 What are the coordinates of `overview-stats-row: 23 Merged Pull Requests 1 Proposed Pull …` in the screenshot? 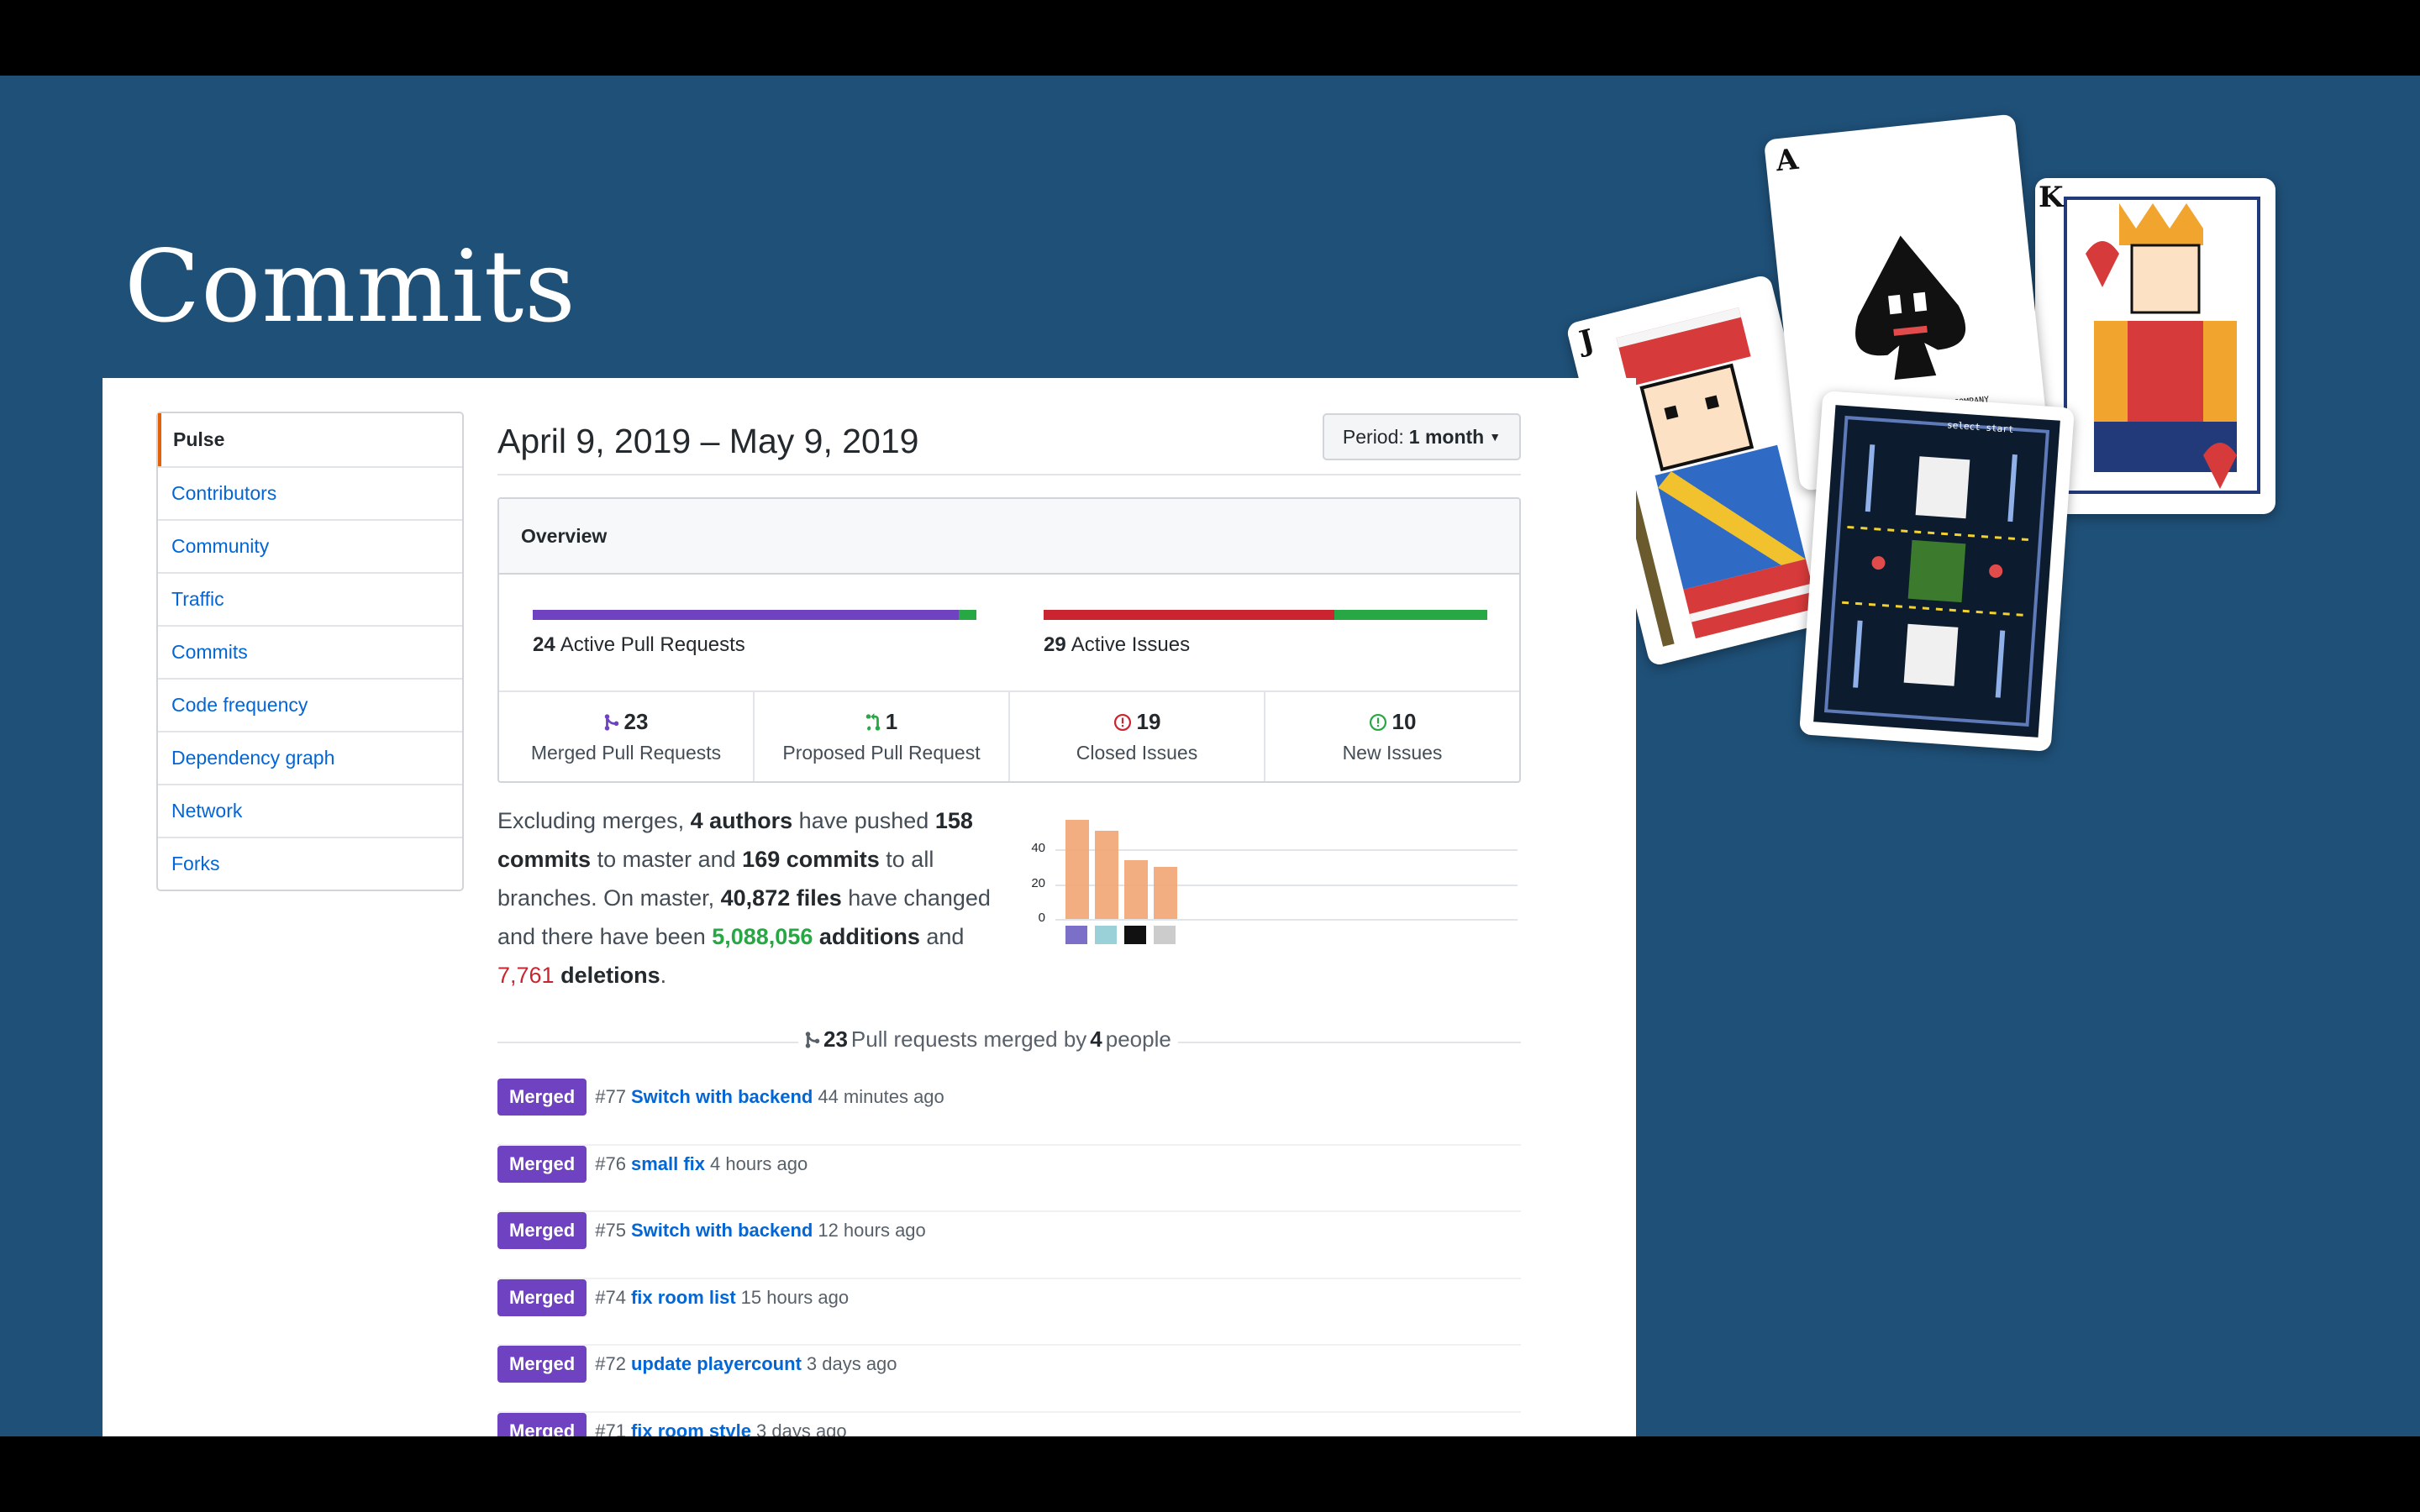 It's located at (1009, 735).